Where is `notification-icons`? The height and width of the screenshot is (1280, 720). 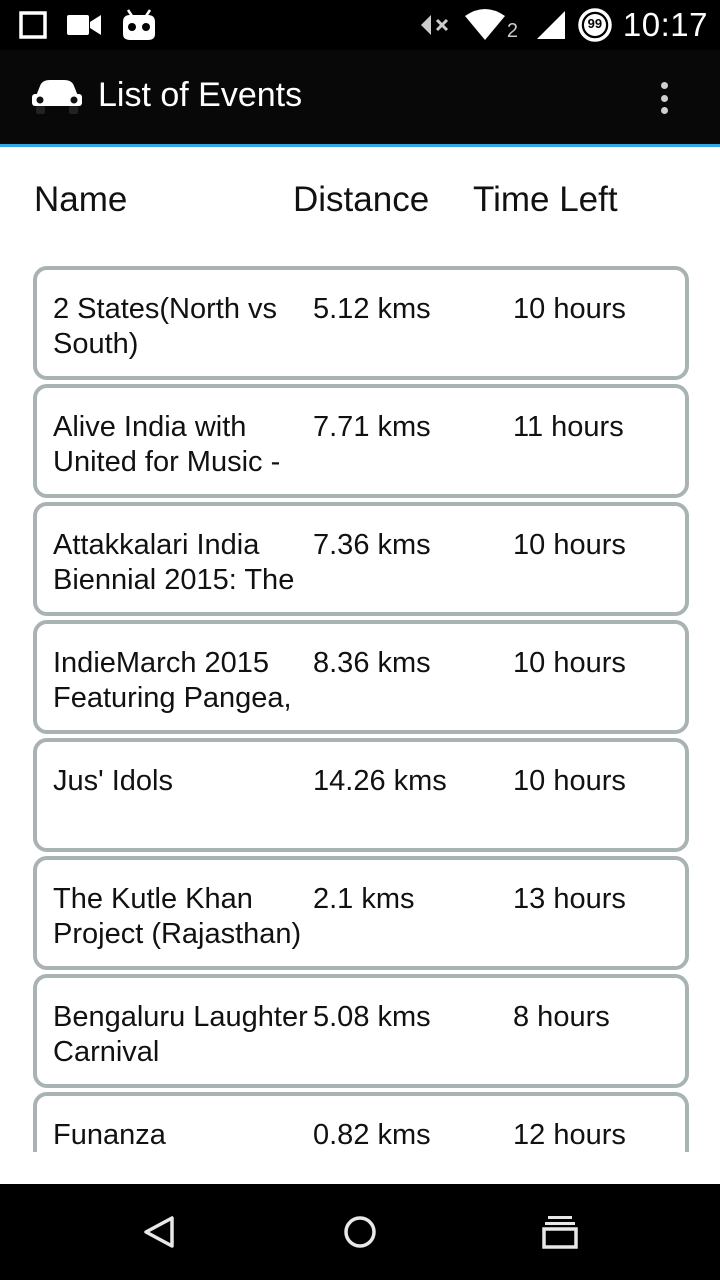
notification-icons is located at coordinates (88, 25).